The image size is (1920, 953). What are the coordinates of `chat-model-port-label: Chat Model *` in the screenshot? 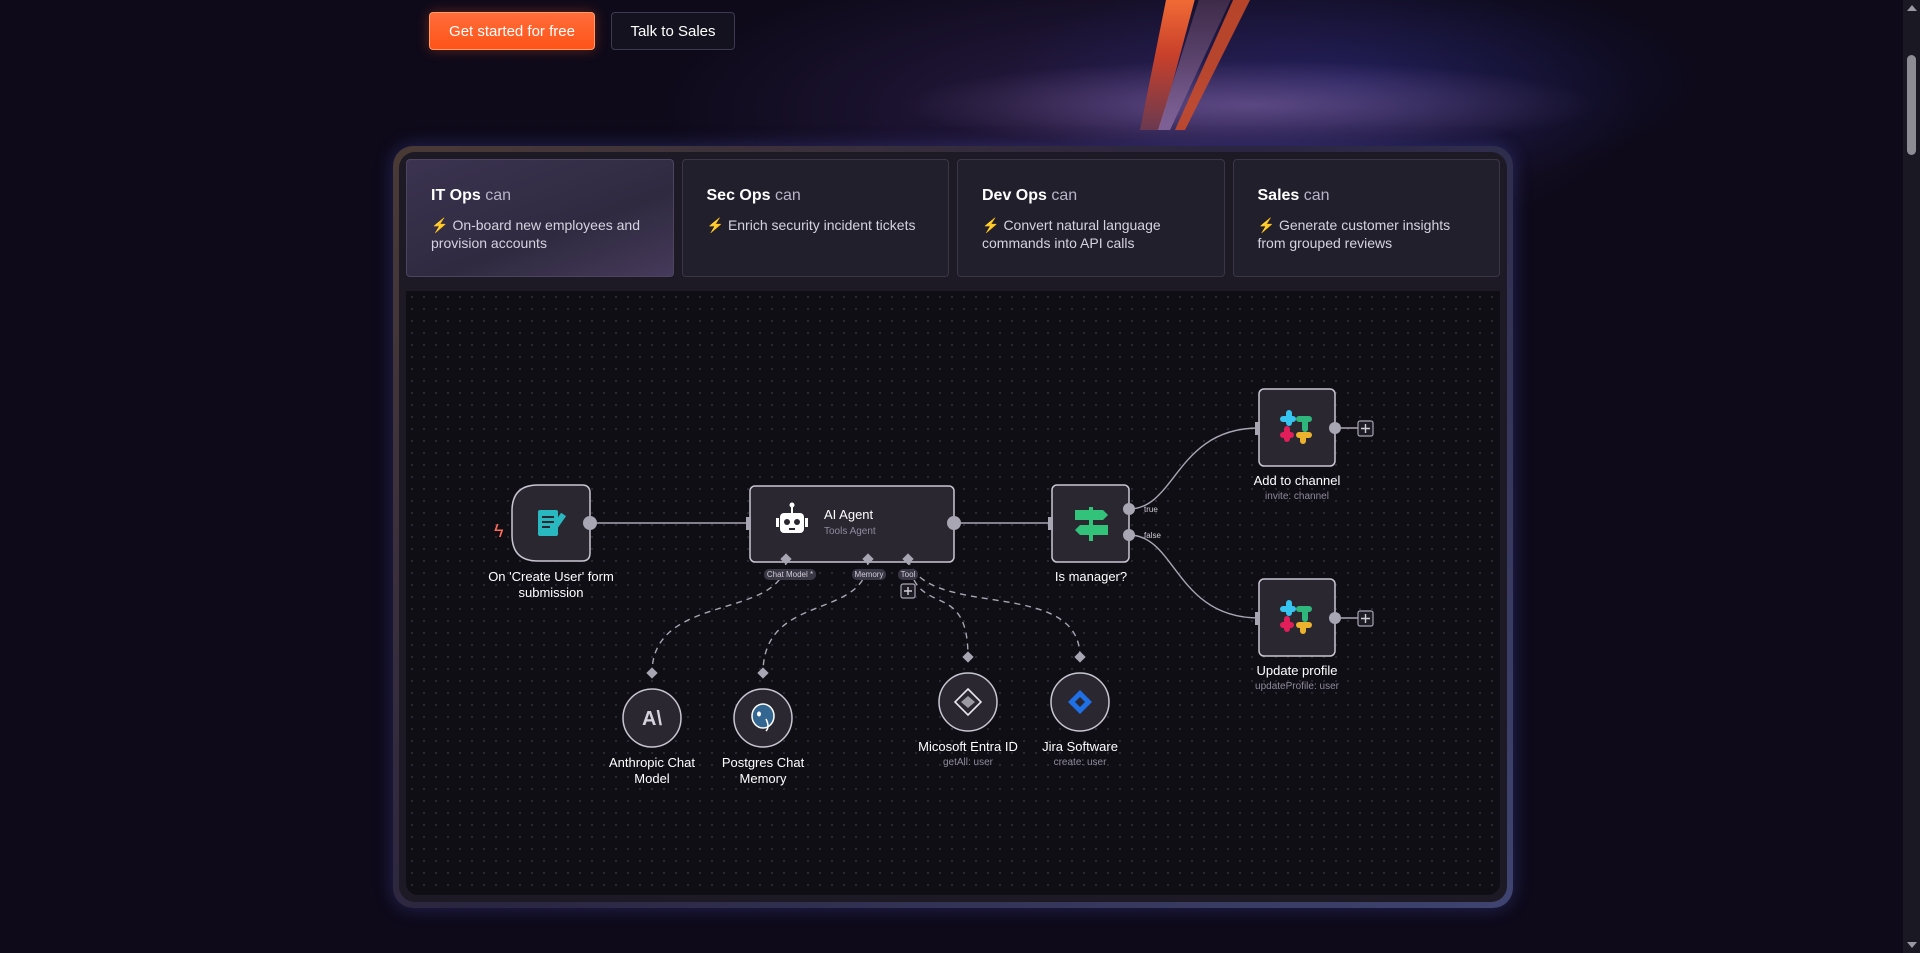 It's located at (790, 574).